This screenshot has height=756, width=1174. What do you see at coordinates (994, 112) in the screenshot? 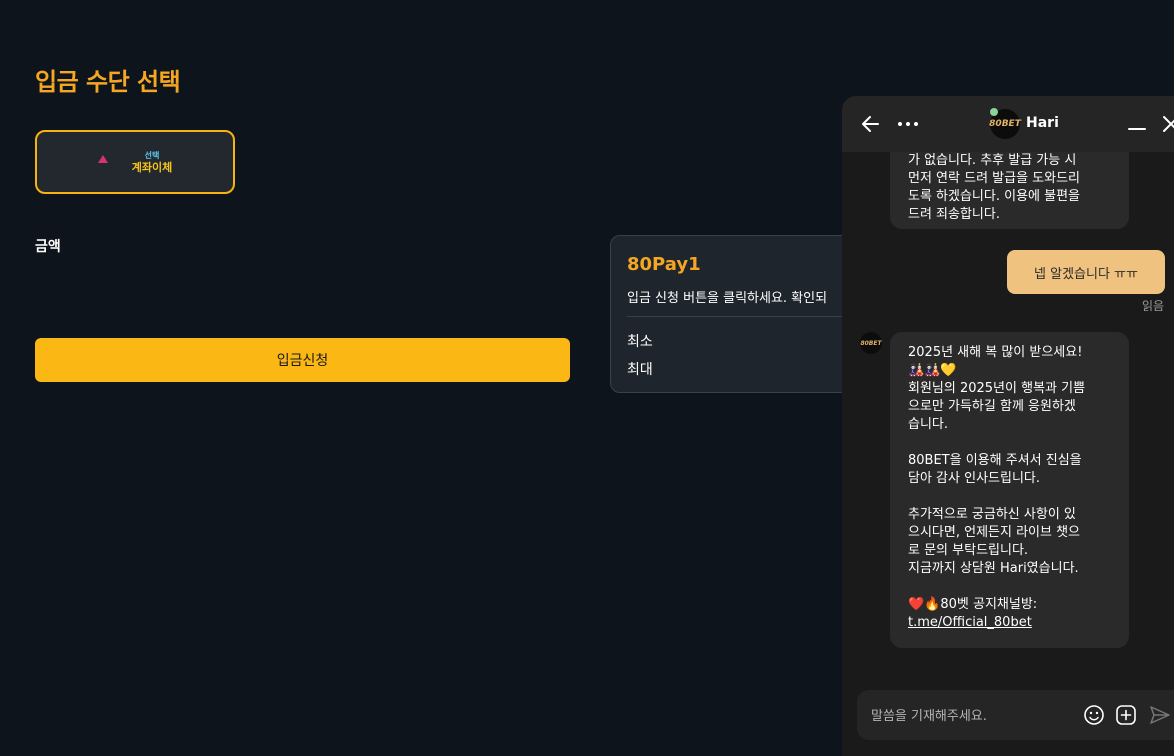
I see `online-status-icon` at bounding box center [994, 112].